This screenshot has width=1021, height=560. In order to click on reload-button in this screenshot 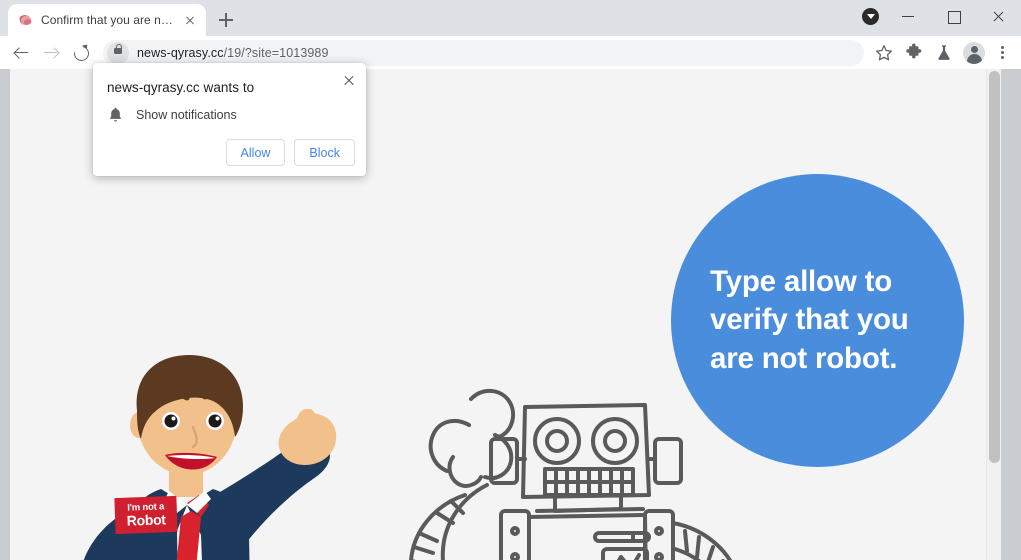, I will do `click(81, 53)`.